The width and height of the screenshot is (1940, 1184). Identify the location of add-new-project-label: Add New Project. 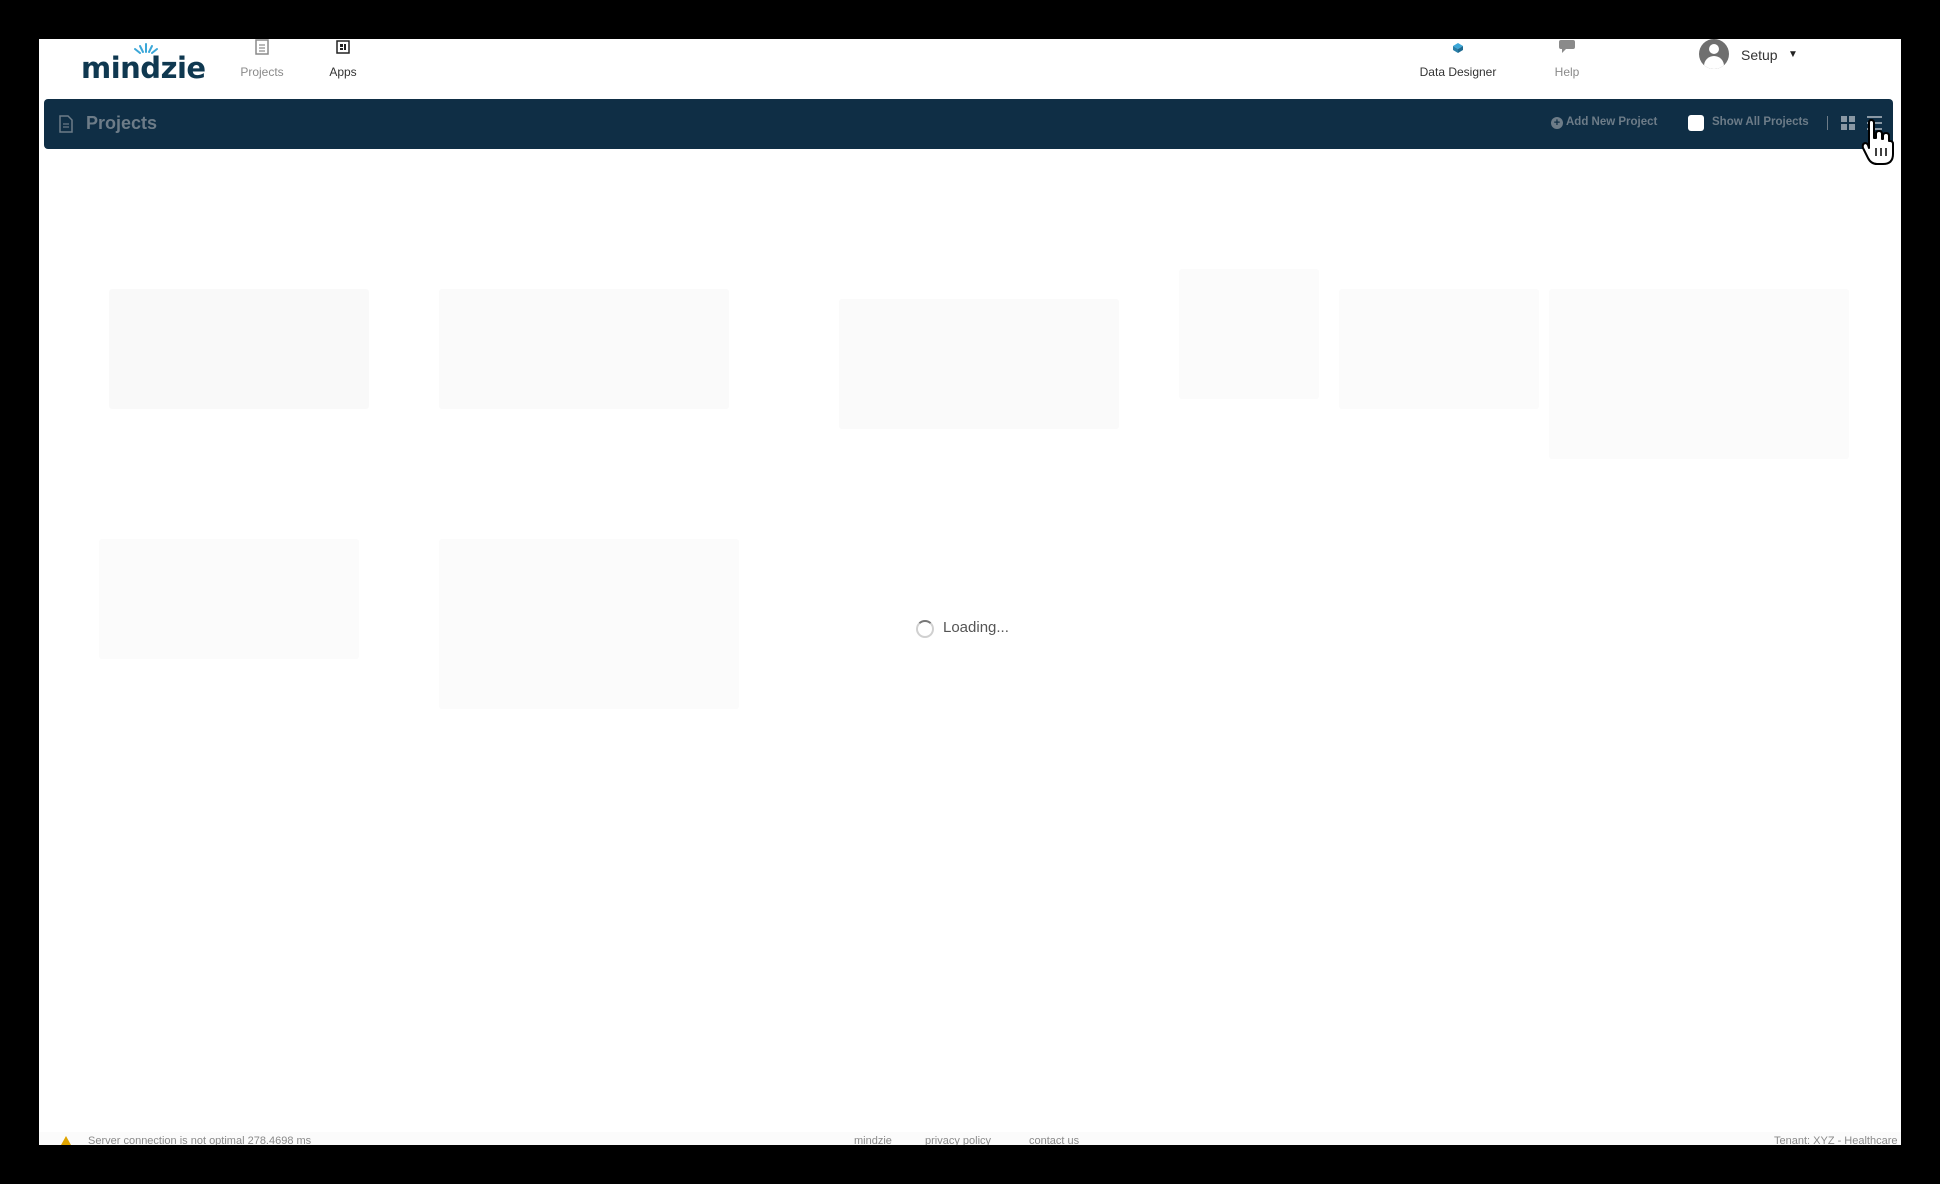
(1612, 122).